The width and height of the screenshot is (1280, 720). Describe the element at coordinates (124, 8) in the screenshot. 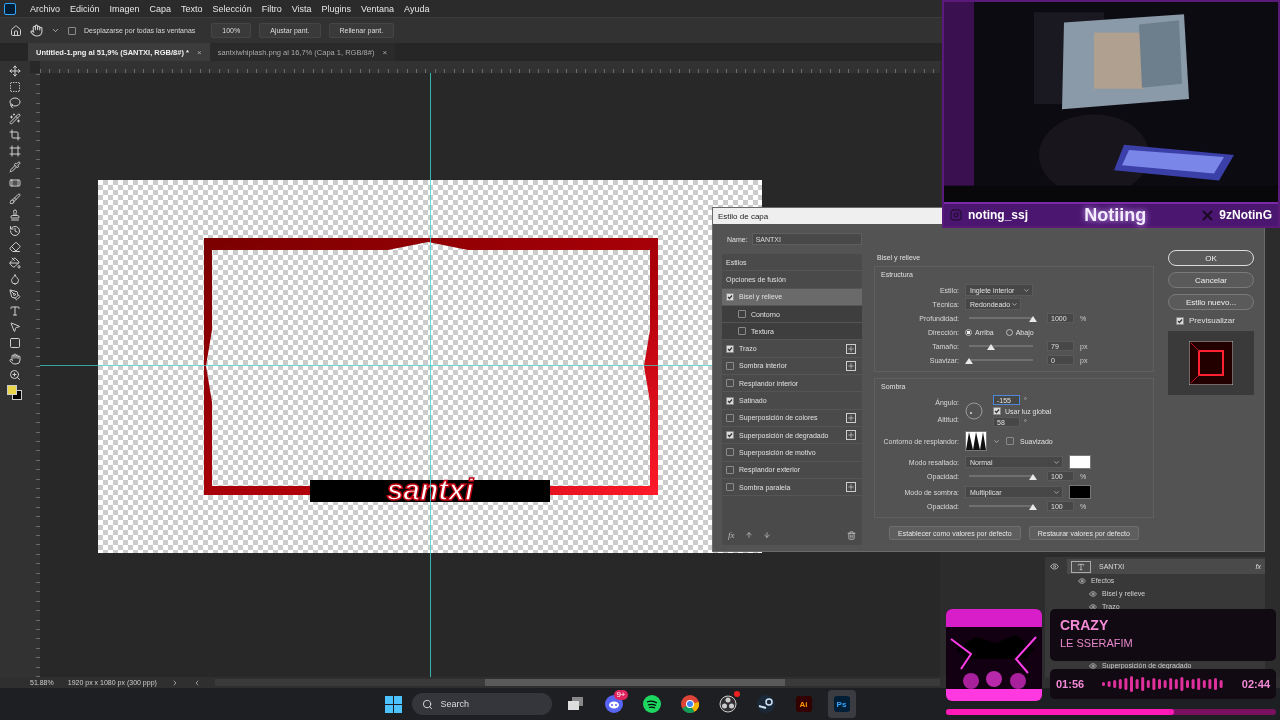

I see `menu-item: Imagen` at that location.